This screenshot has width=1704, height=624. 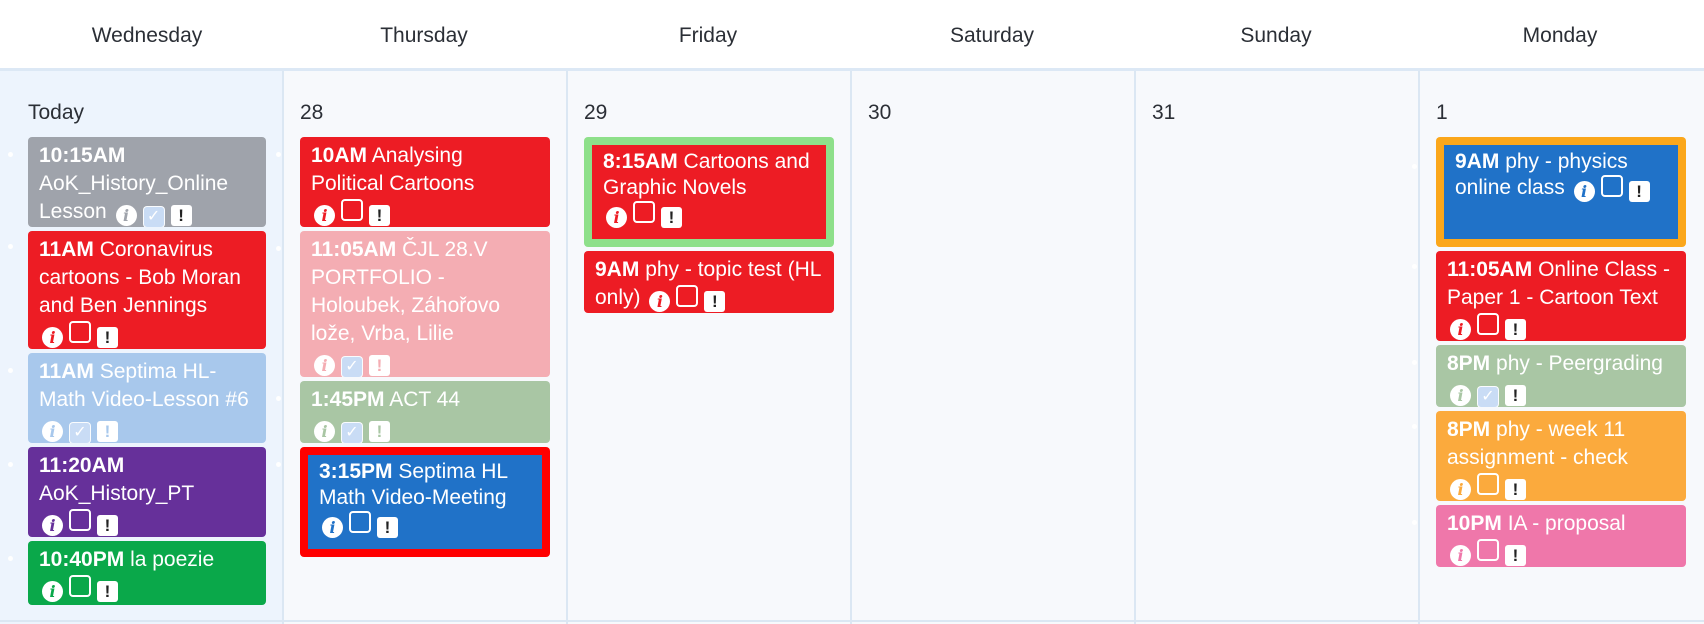 What do you see at coordinates (1477, 161) in the screenshot?
I see `event-time: 9AM` at bounding box center [1477, 161].